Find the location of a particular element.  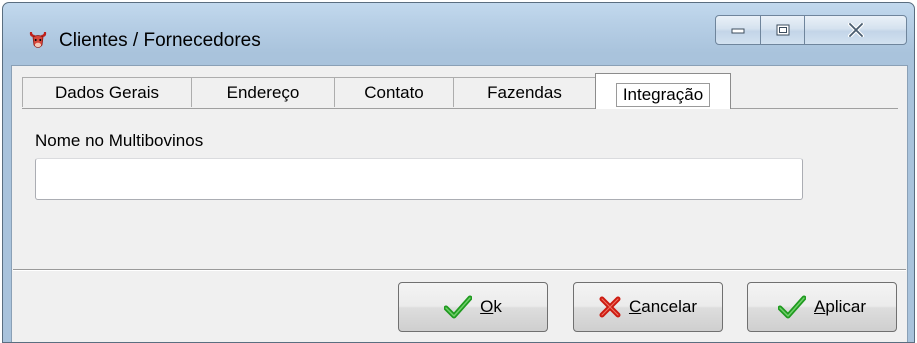

footer-separator is located at coordinates (459, 270).